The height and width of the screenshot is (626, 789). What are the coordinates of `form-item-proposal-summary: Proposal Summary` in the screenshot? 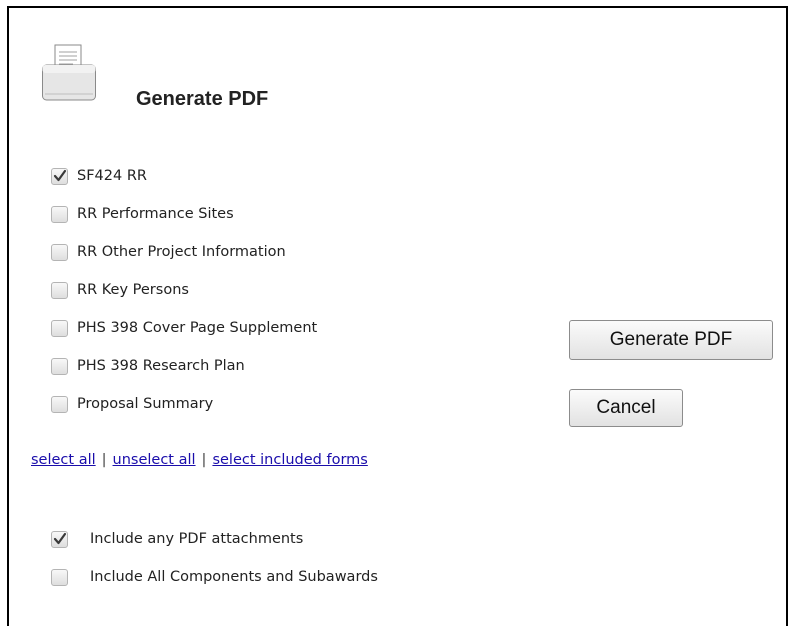 It's located at (132, 404).